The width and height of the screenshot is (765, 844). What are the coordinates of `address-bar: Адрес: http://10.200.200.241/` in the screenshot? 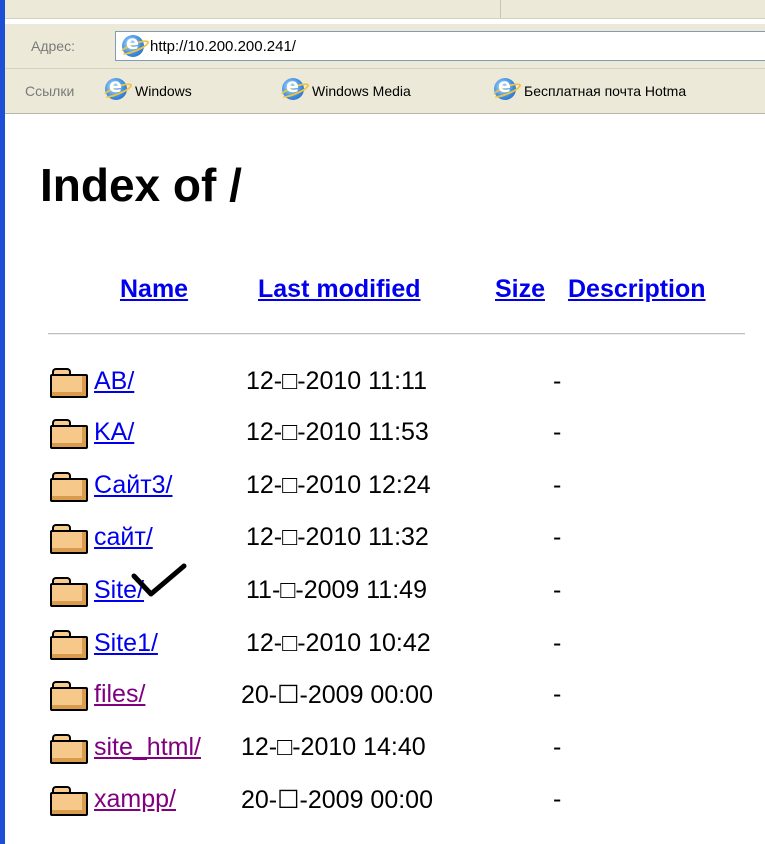 It's located at (385, 46).